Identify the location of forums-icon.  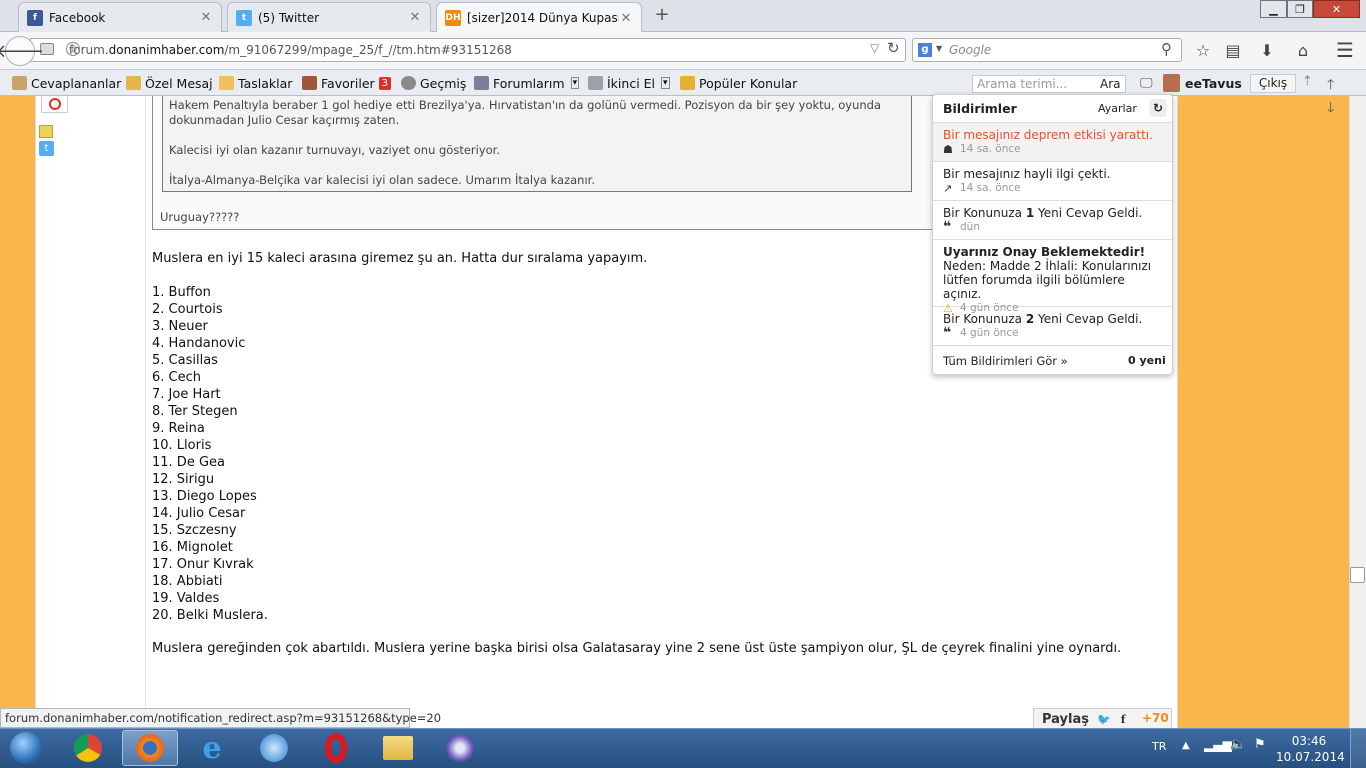
(481, 83).